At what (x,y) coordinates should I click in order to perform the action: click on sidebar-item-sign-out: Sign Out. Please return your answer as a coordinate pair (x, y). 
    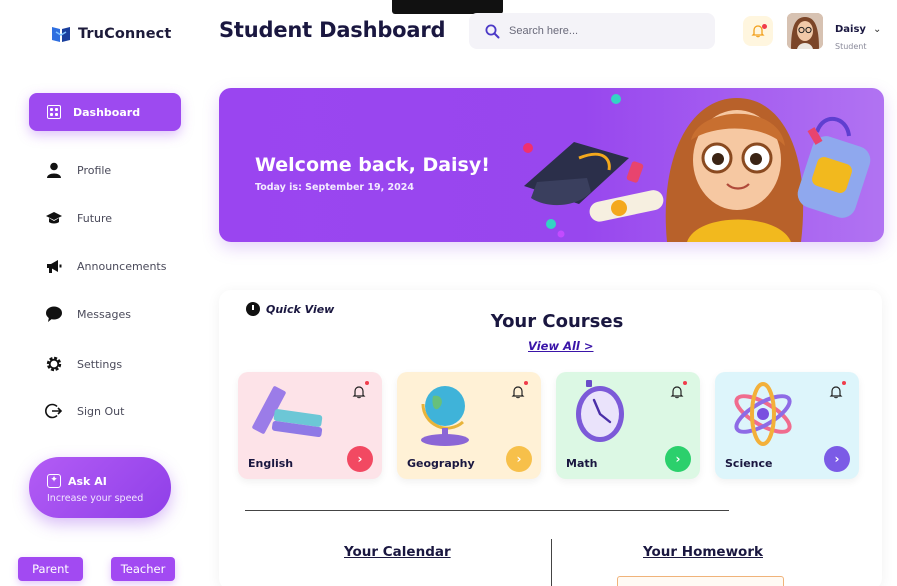
    Looking at the image, I should click on (84, 411).